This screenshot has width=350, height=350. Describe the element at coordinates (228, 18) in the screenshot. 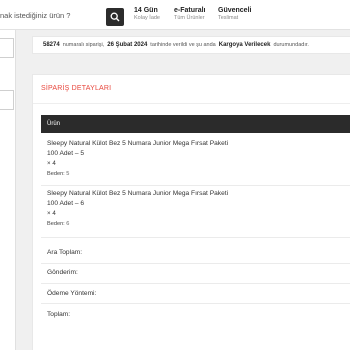

I see `feature-subtitle: Teslimat` at that location.